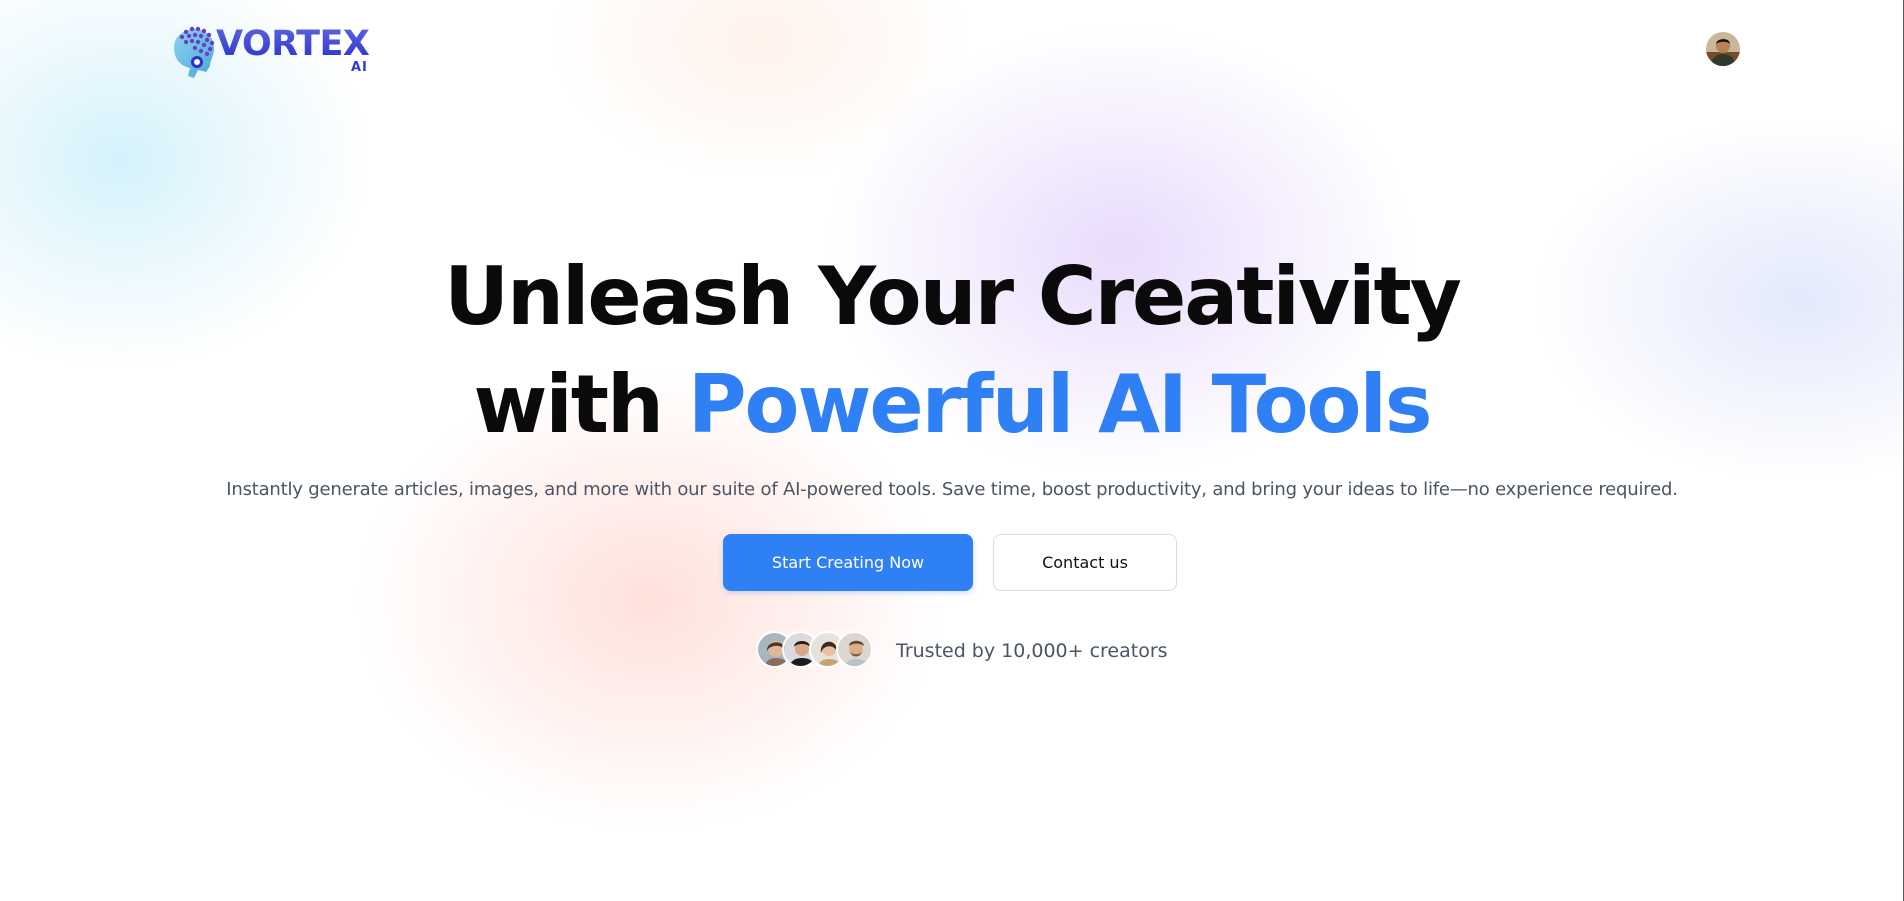 The height and width of the screenshot is (901, 1904). What do you see at coordinates (1060, 404) in the screenshot?
I see `hero-title-accent: Powerful AI Tools` at bounding box center [1060, 404].